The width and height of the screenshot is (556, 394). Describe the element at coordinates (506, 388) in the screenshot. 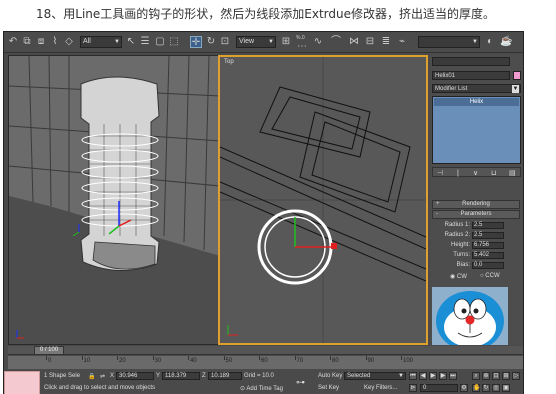

I see `maximize-viewport-icon: ▣` at that location.